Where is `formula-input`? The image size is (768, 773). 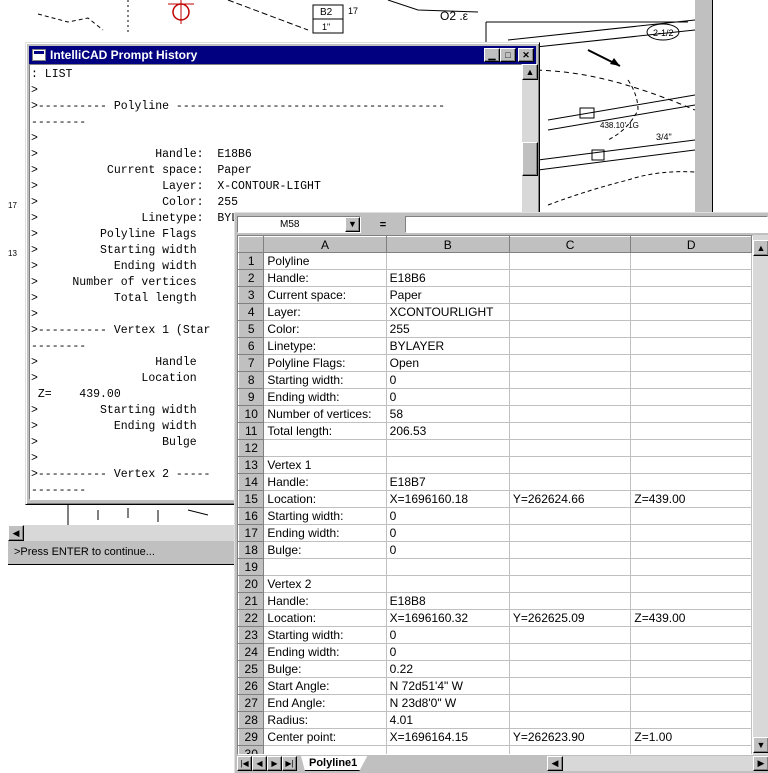
formula-input is located at coordinates (586, 224).